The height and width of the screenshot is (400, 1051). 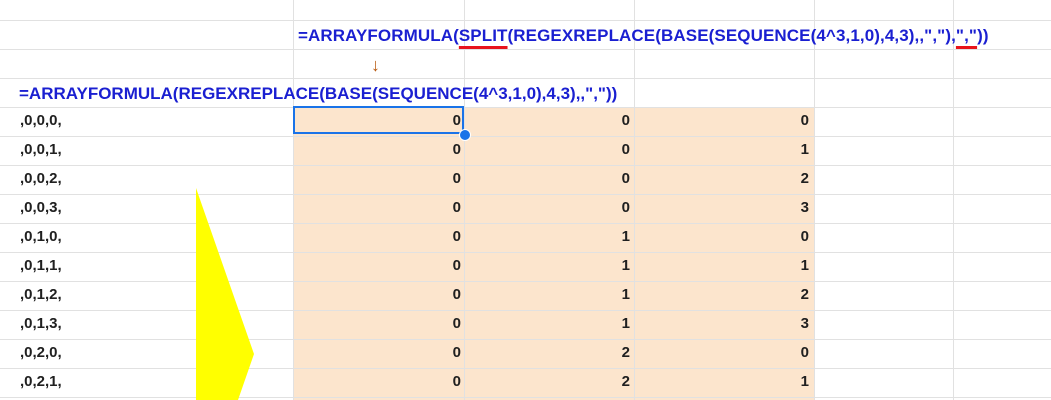 I want to click on table-row: ,0,1,2, 0 1 2, so click(x=525, y=295).